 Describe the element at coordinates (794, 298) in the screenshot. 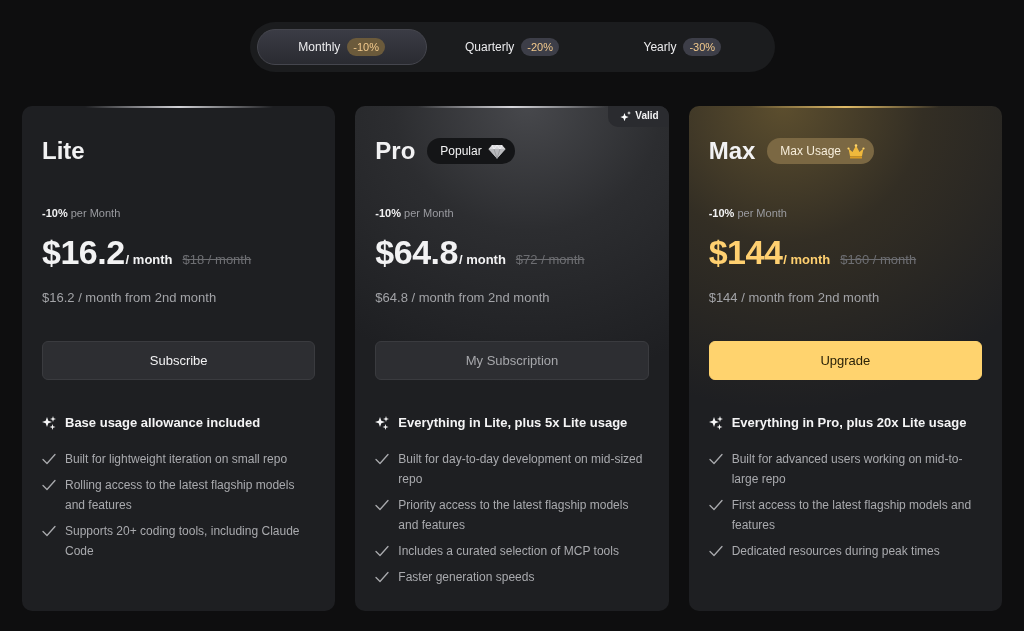

I see `renewal-note: $144 / month from 2nd month` at that location.